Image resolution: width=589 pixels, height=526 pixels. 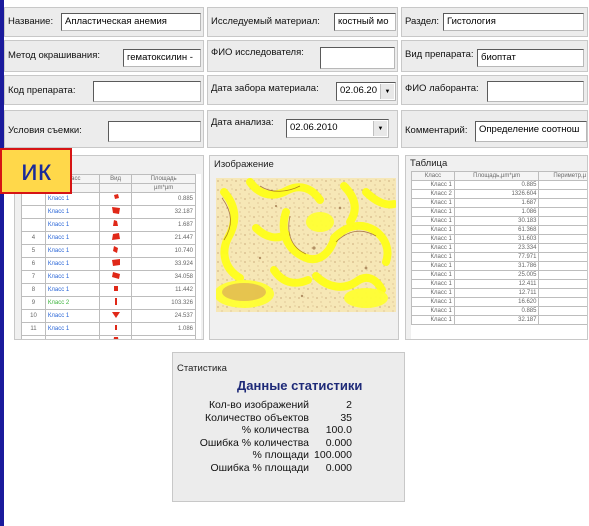 What do you see at coordinates (530, 58) in the screenshot?
I see `prep-type-field: биоптат` at bounding box center [530, 58].